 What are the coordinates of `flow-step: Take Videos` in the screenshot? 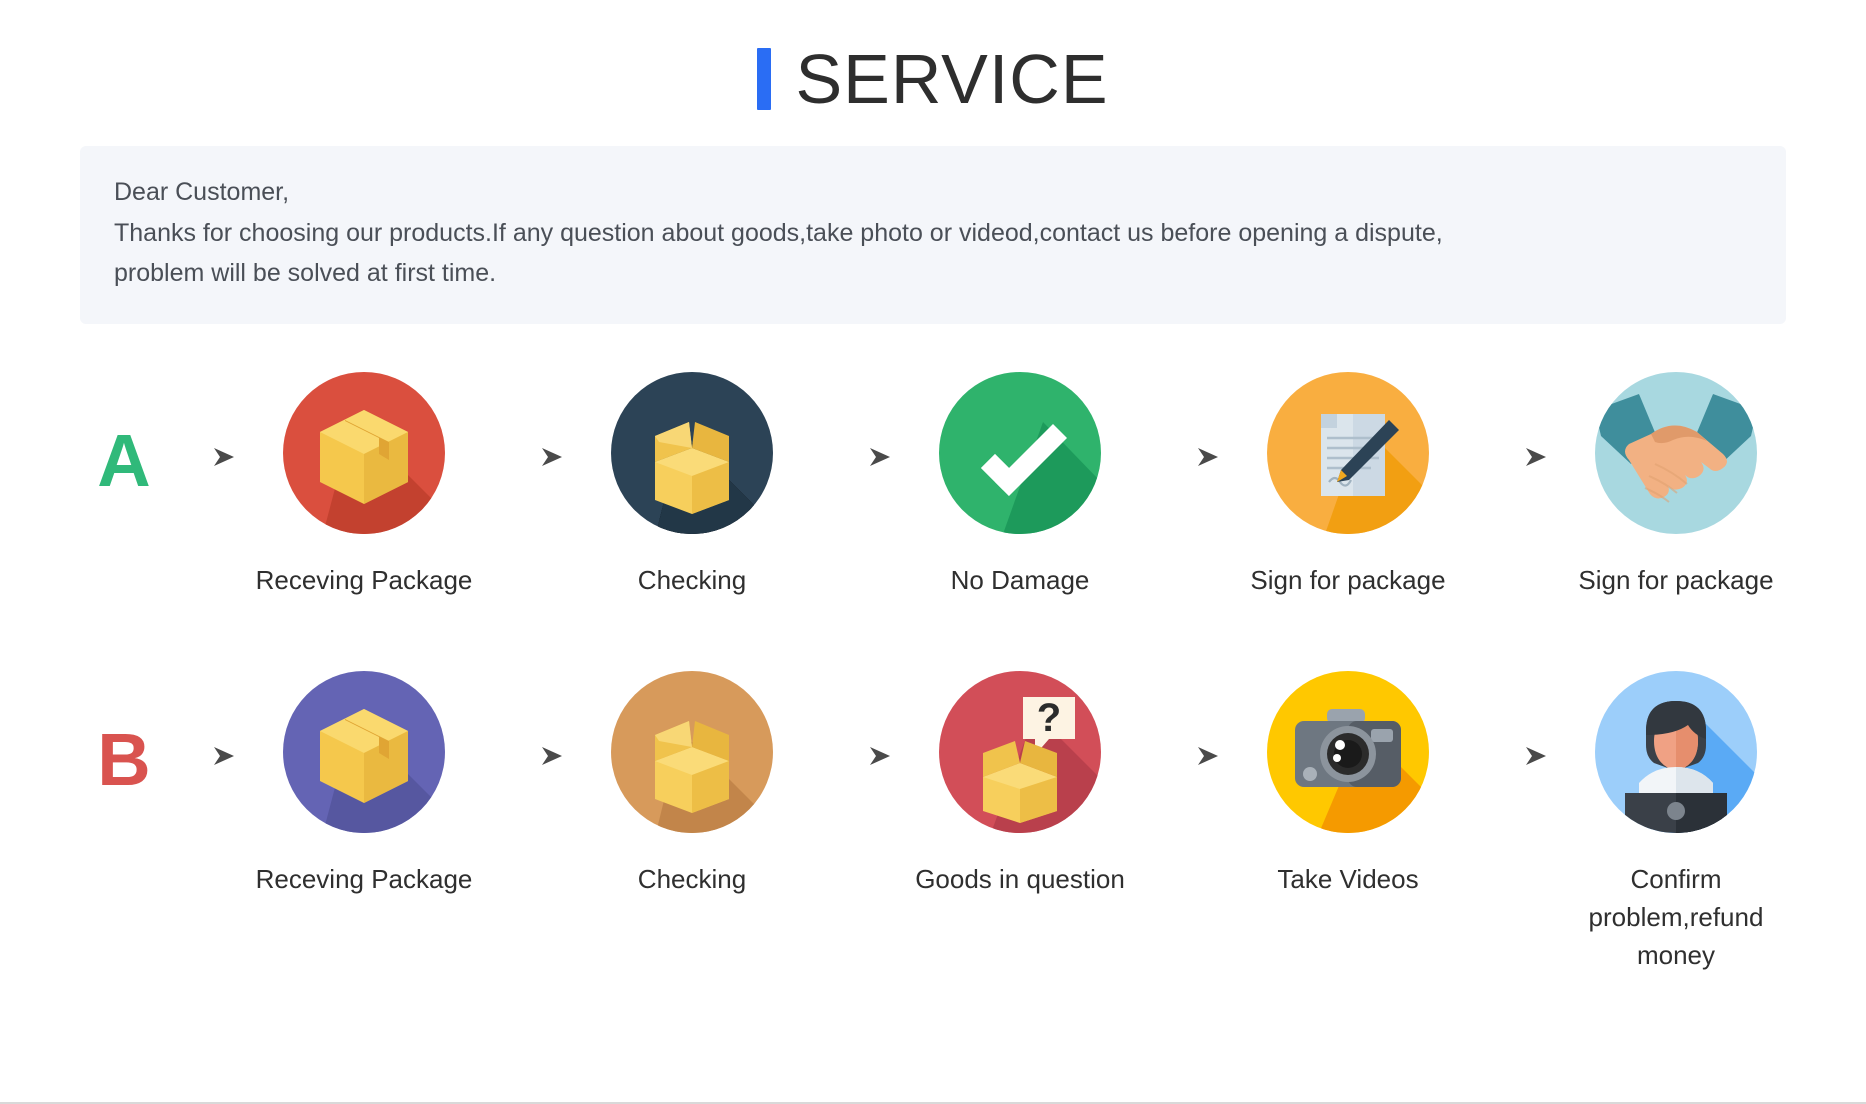 It's located at (1348, 785).